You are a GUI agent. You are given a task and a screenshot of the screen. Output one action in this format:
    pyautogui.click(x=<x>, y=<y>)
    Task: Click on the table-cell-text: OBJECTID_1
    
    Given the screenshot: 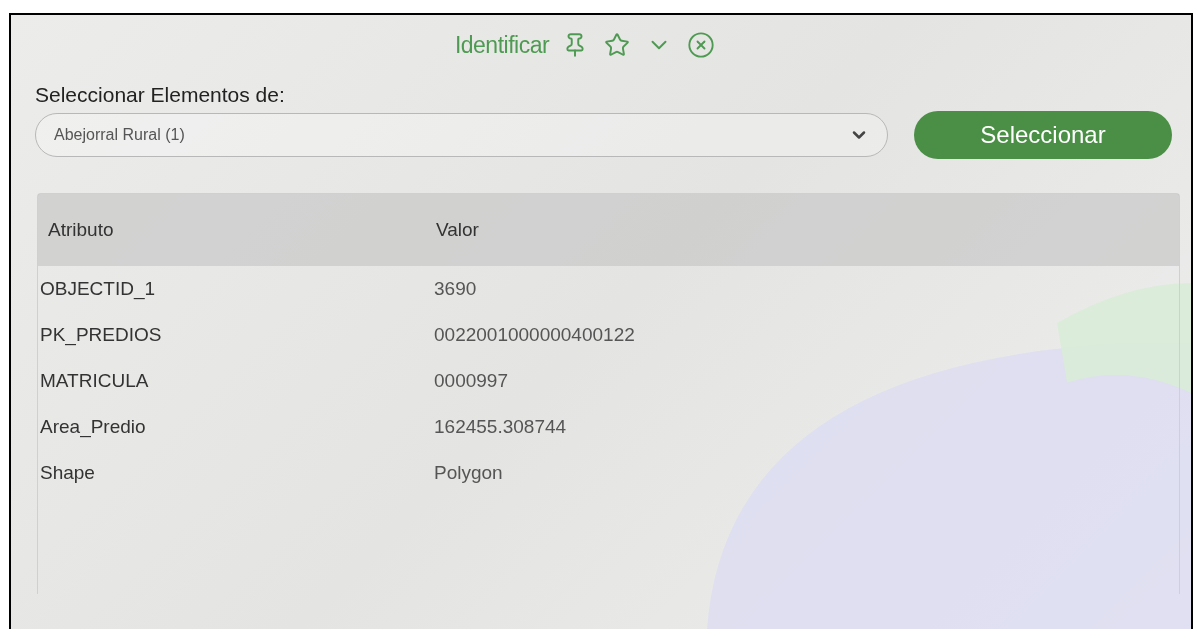 What is the action you would take?
    pyautogui.click(x=98, y=289)
    